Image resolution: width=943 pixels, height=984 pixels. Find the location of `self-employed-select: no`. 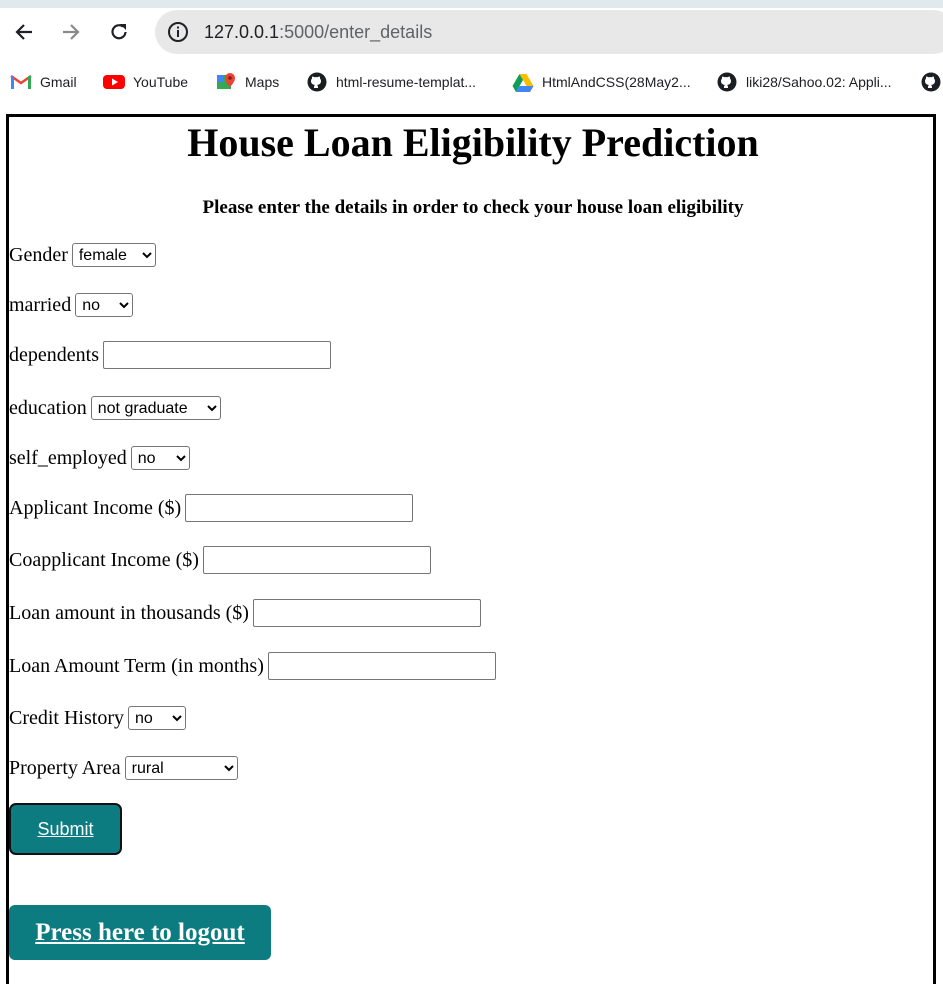

self-employed-select: no is located at coordinates (160, 458).